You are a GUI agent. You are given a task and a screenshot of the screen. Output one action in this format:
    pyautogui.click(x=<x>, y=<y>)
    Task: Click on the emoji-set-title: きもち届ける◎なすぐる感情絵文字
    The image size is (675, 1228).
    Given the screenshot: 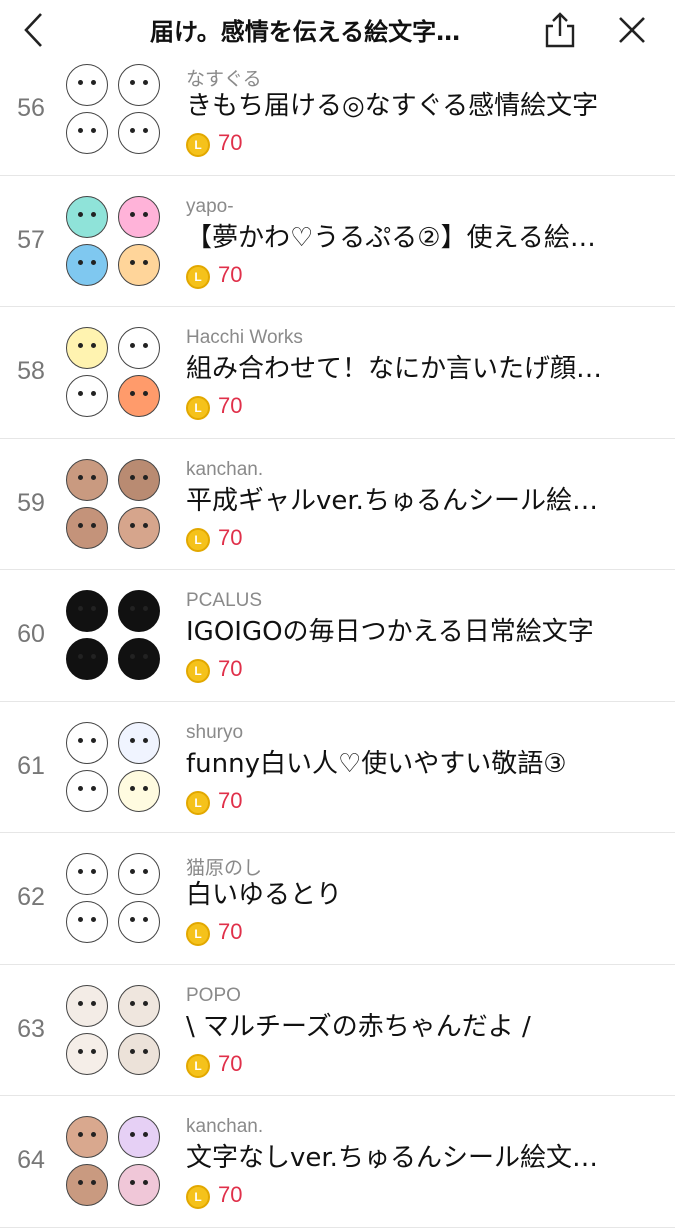 What is the action you would take?
    pyautogui.click(x=392, y=106)
    